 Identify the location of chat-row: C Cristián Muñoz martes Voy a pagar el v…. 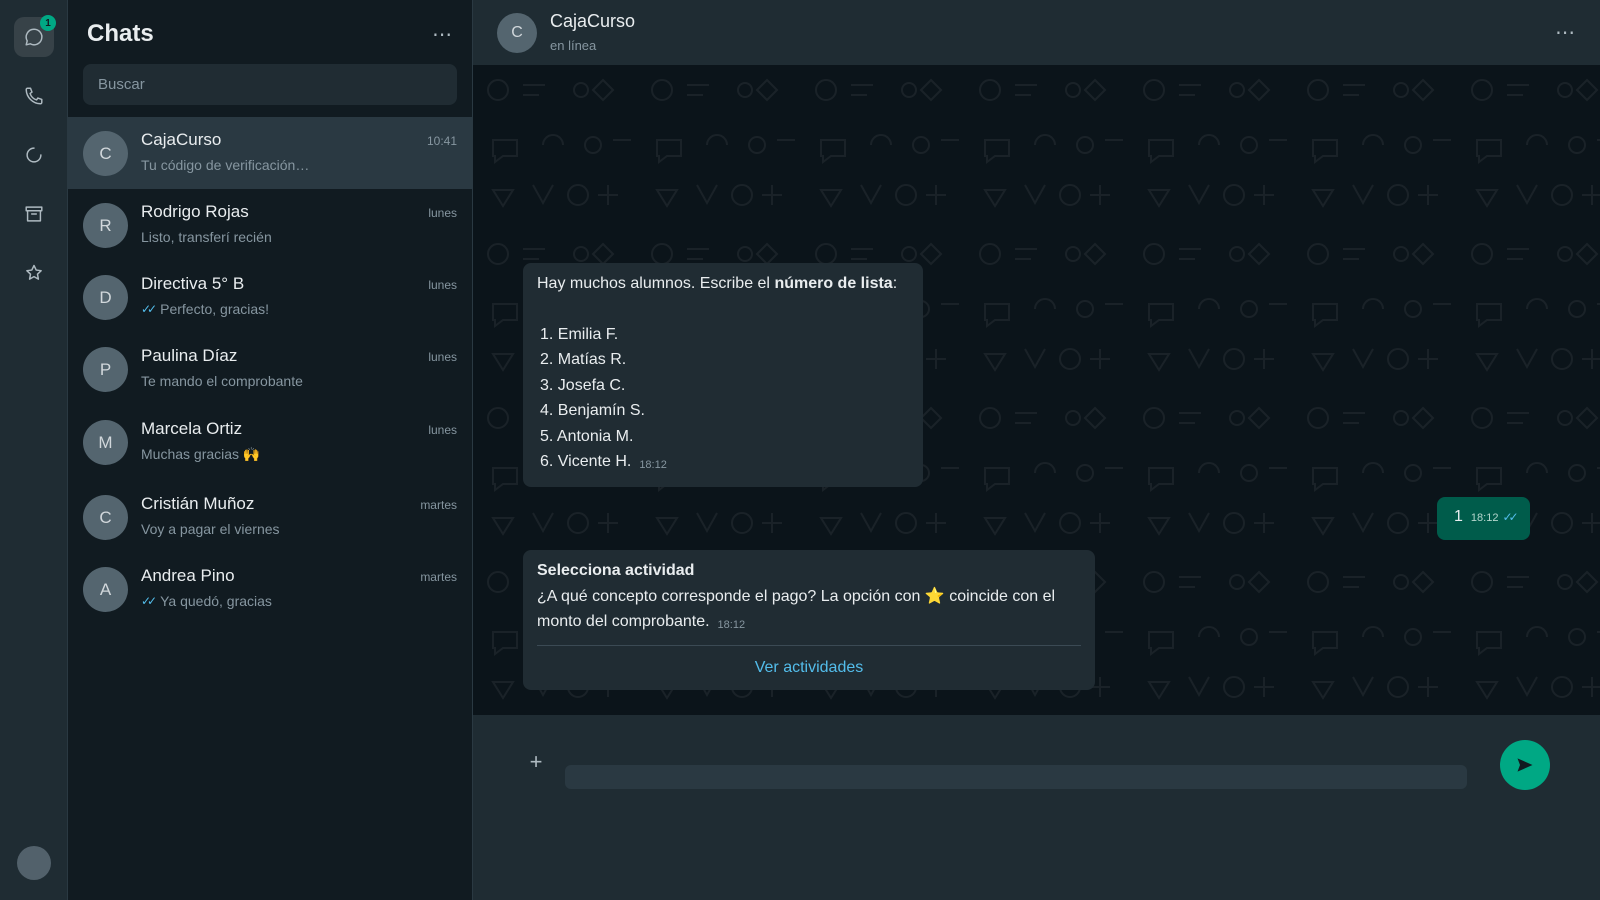
(270, 517).